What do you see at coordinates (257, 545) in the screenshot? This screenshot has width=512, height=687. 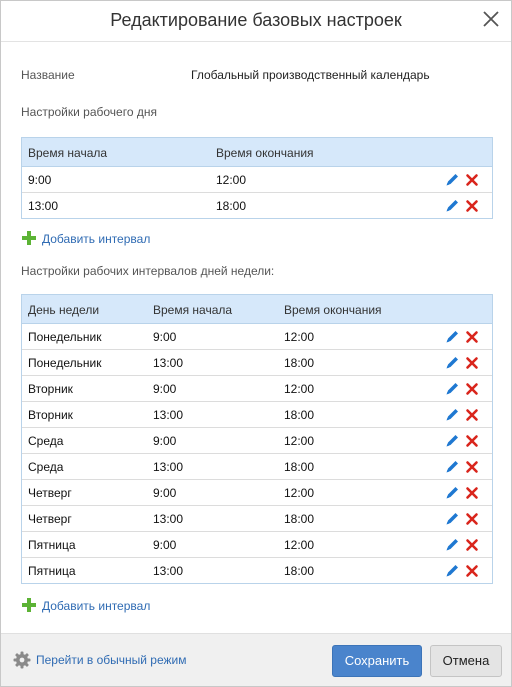 I see `table-row: Пятница 9:00 12:00` at bounding box center [257, 545].